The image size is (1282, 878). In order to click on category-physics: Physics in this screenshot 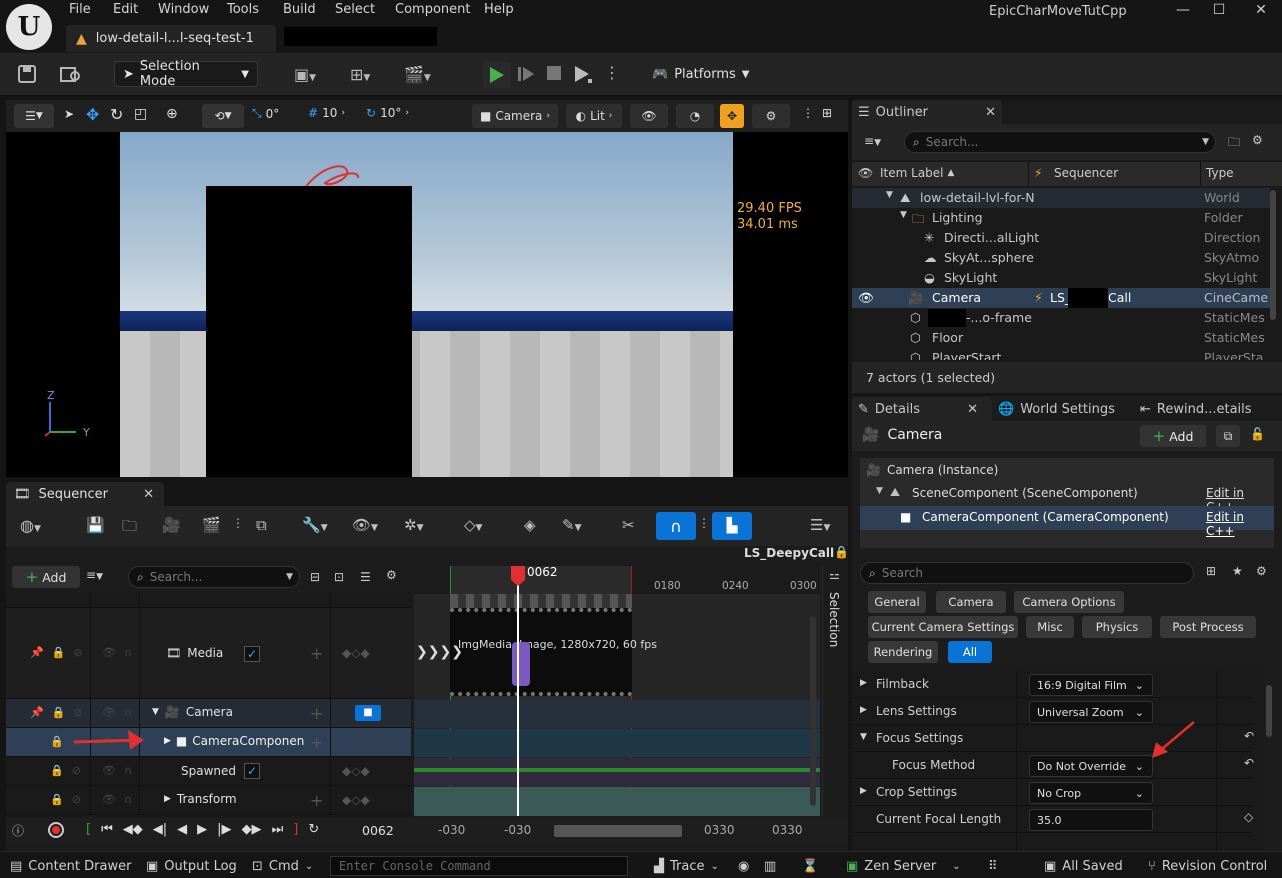, I will do `click(1117, 627)`.